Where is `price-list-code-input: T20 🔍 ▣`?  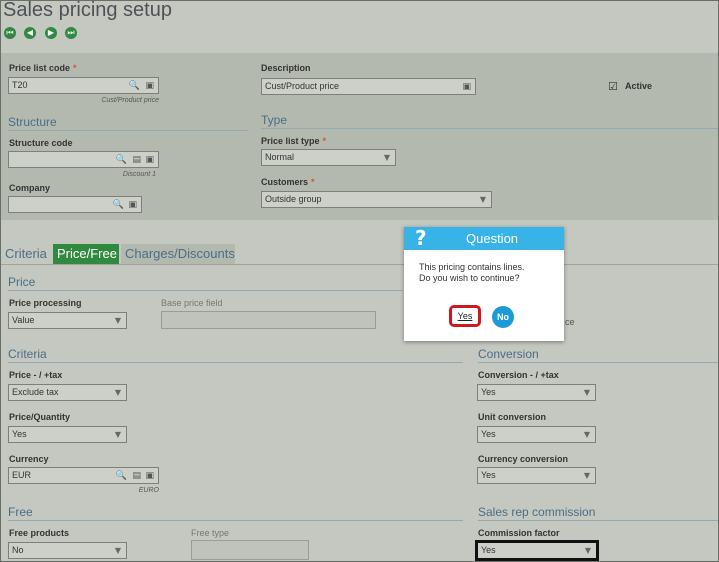 price-list-code-input: T20 🔍 ▣ is located at coordinates (83, 85).